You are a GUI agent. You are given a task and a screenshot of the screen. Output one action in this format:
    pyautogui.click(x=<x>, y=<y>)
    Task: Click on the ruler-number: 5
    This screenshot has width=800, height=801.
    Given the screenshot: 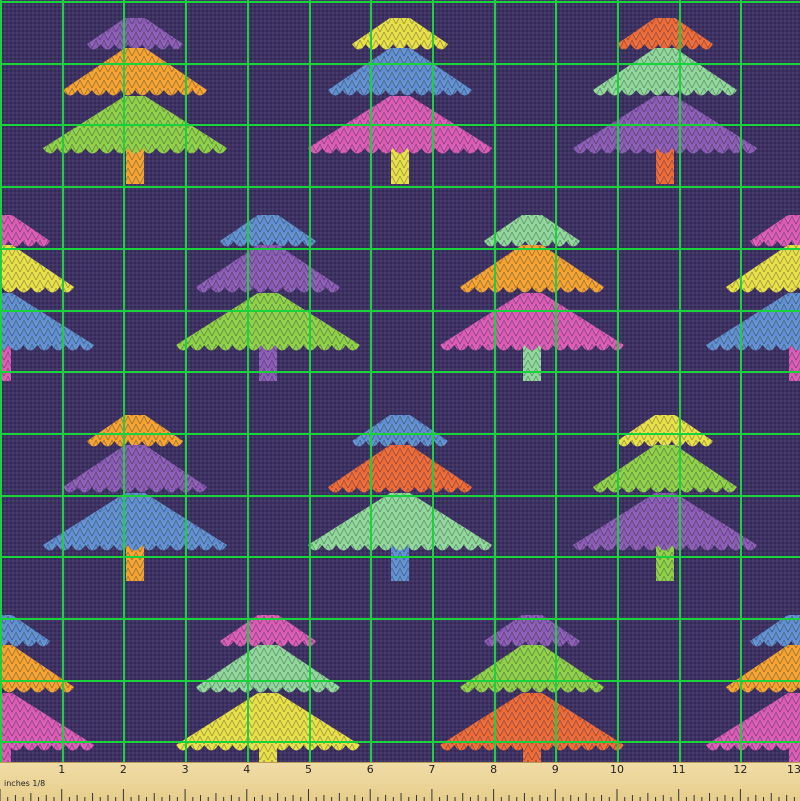 What is the action you would take?
    pyautogui.click(x=308, y=769)
    